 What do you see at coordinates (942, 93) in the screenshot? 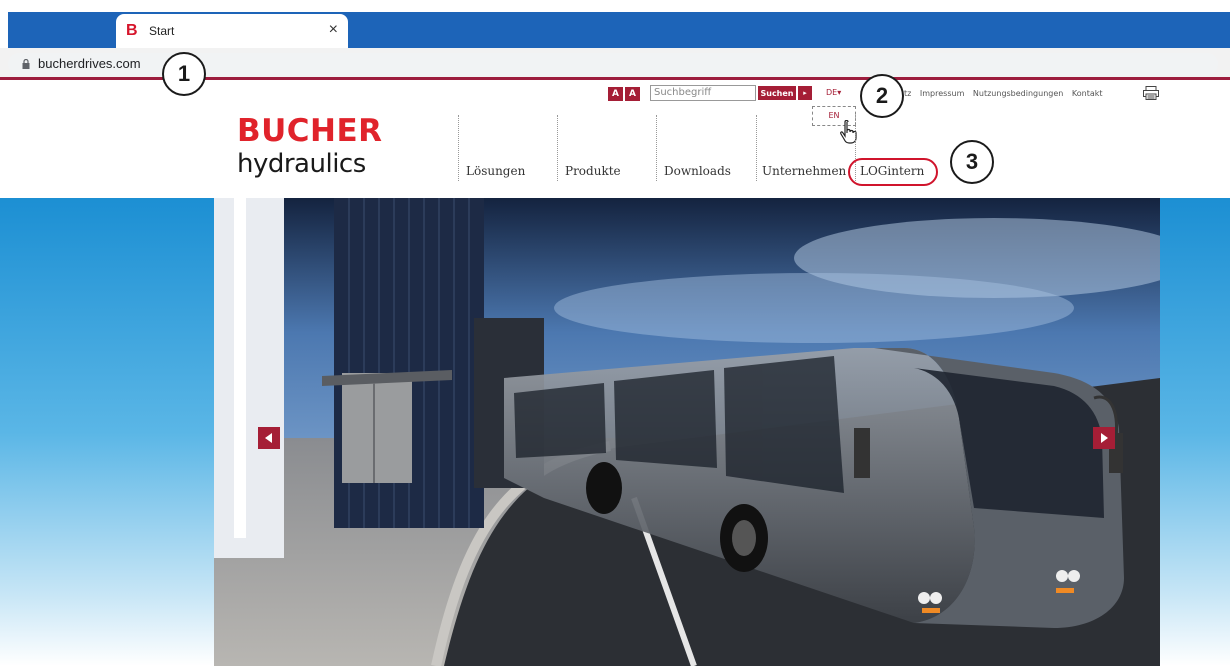
I see `link-impressum: Impressum` at bounding box center [942, 93].